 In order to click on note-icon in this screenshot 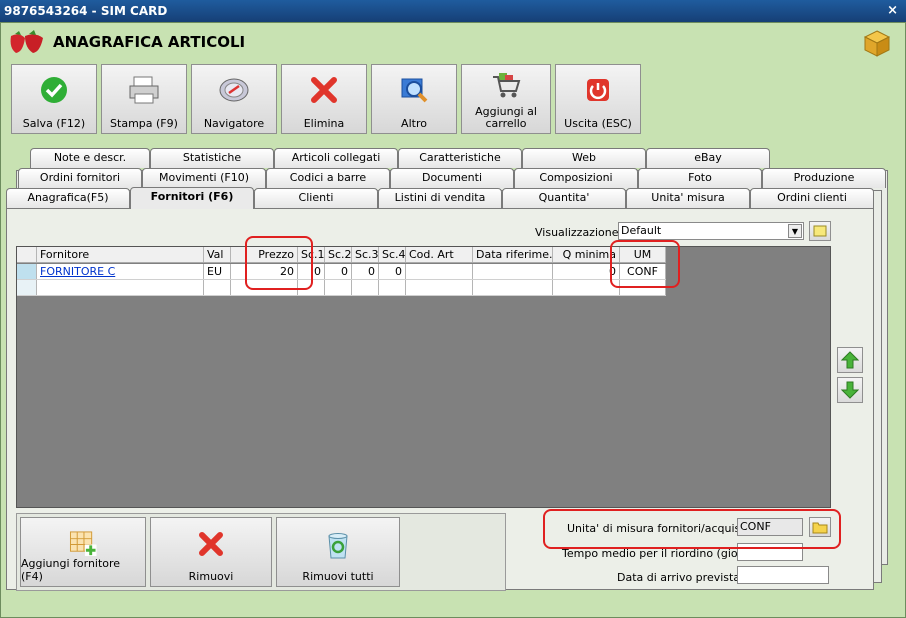, I will do `click(820, 231)`.